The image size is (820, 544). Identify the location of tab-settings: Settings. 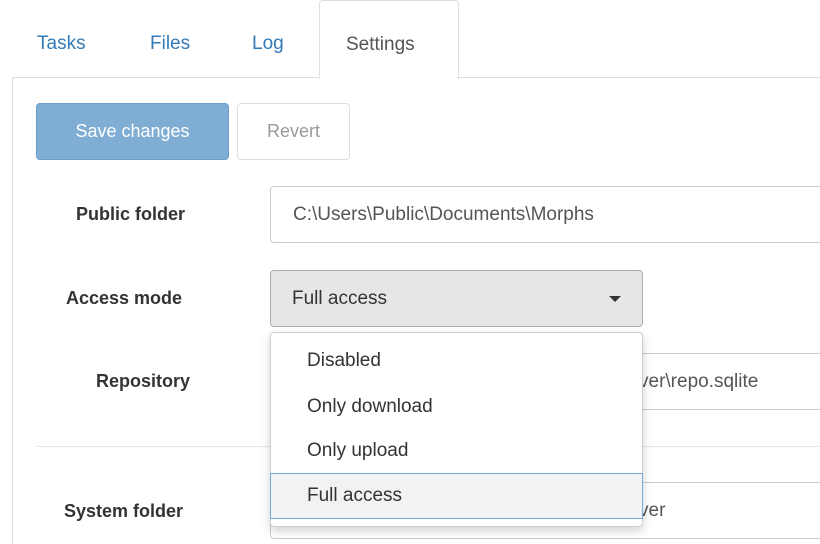
(389, 39).